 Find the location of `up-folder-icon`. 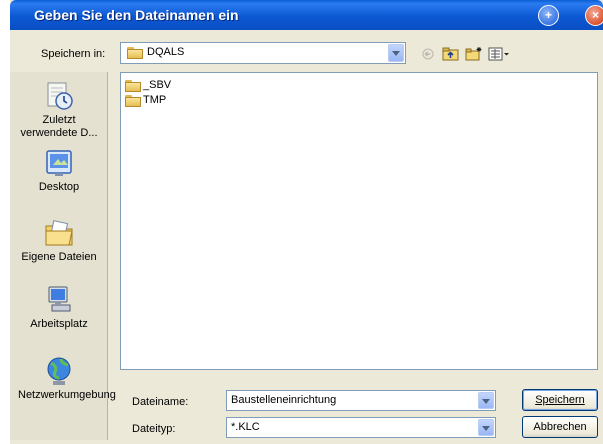

up-folder-icon is located at coordinates (451, 54).